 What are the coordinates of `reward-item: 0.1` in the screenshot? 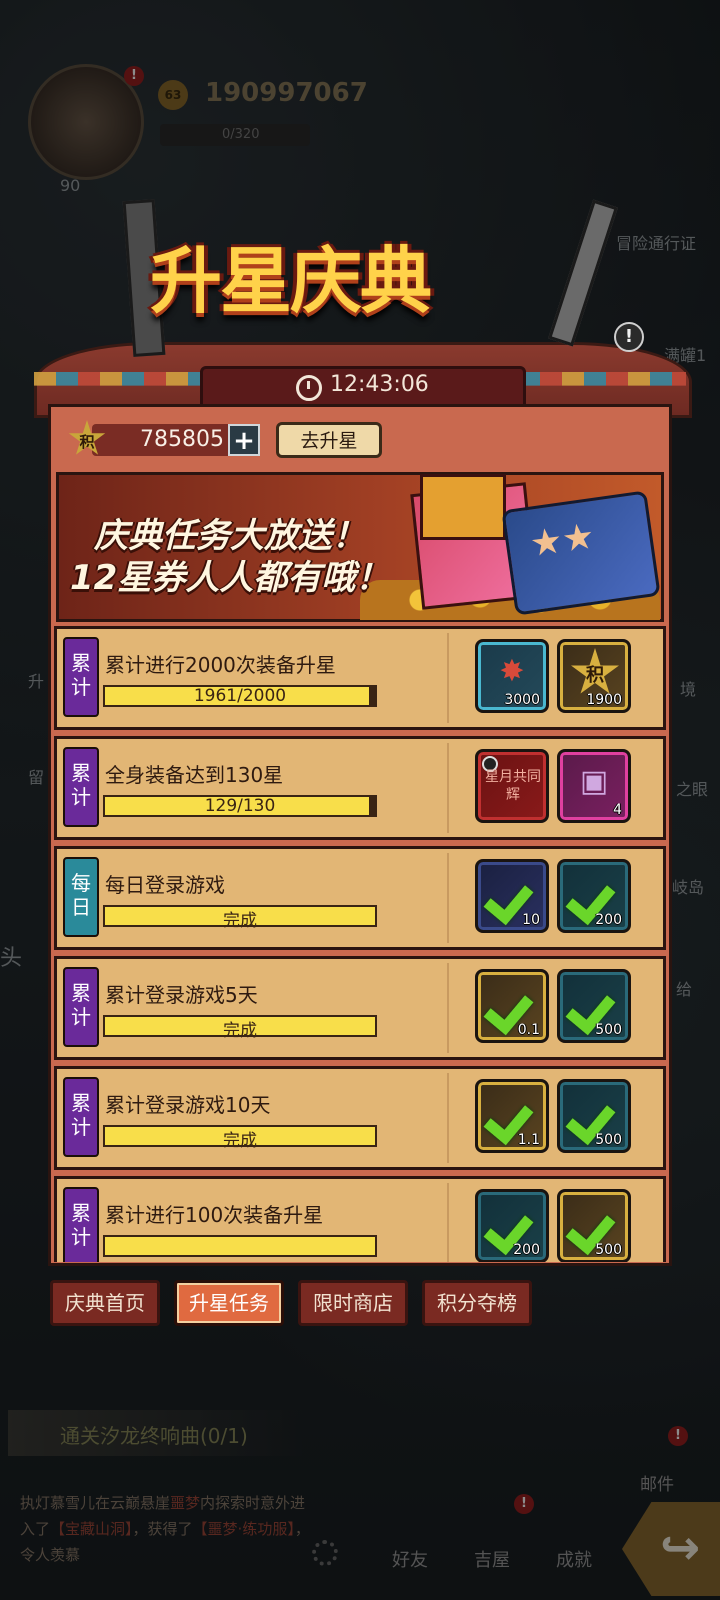 It's located at (512, 1006).